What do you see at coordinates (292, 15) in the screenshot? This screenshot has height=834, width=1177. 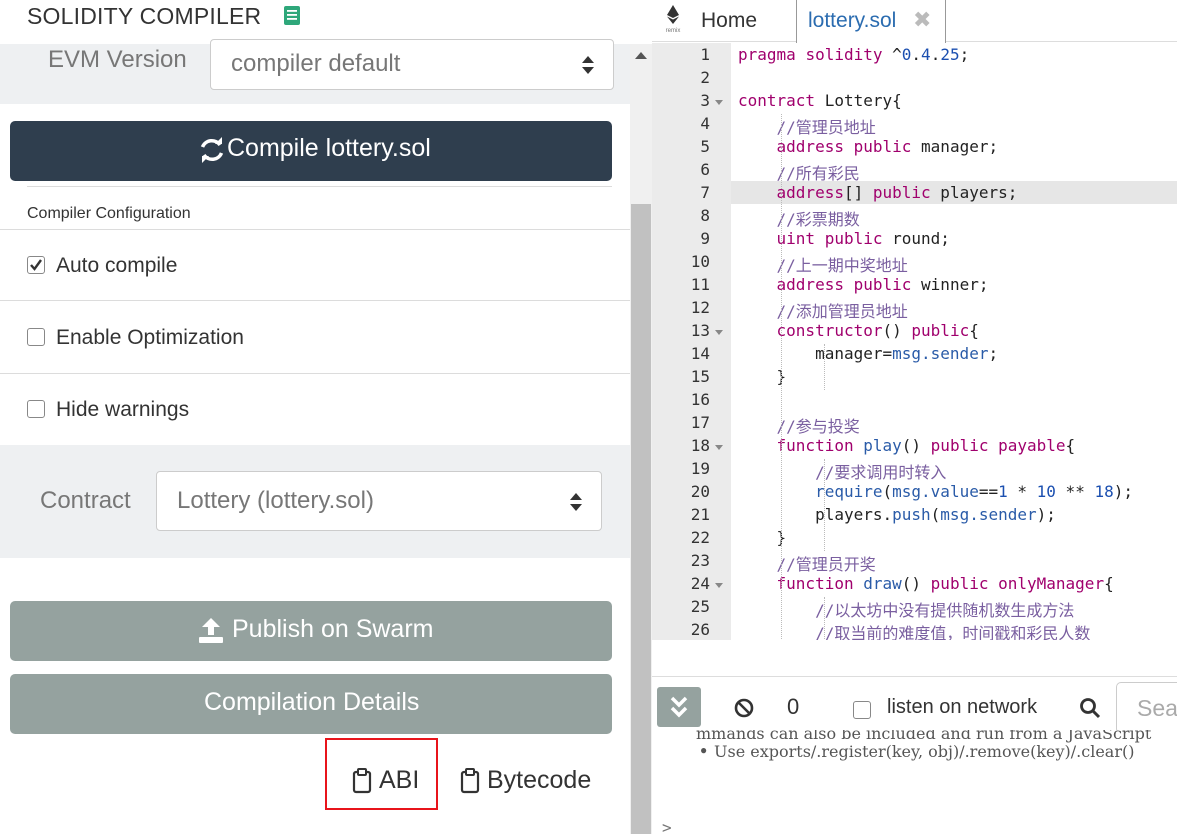 I see `book-icon` at bounding box center [292, 15].